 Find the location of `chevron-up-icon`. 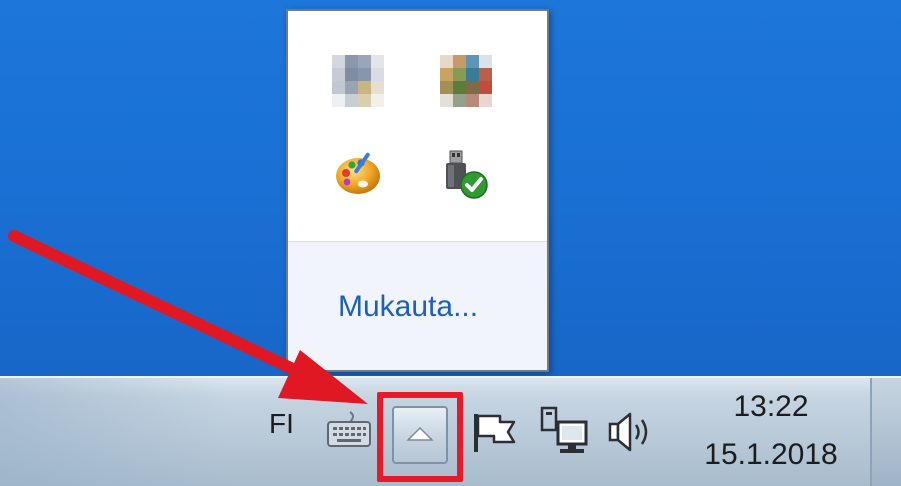

chevron-up-icon is located at coordinates (420, 433).